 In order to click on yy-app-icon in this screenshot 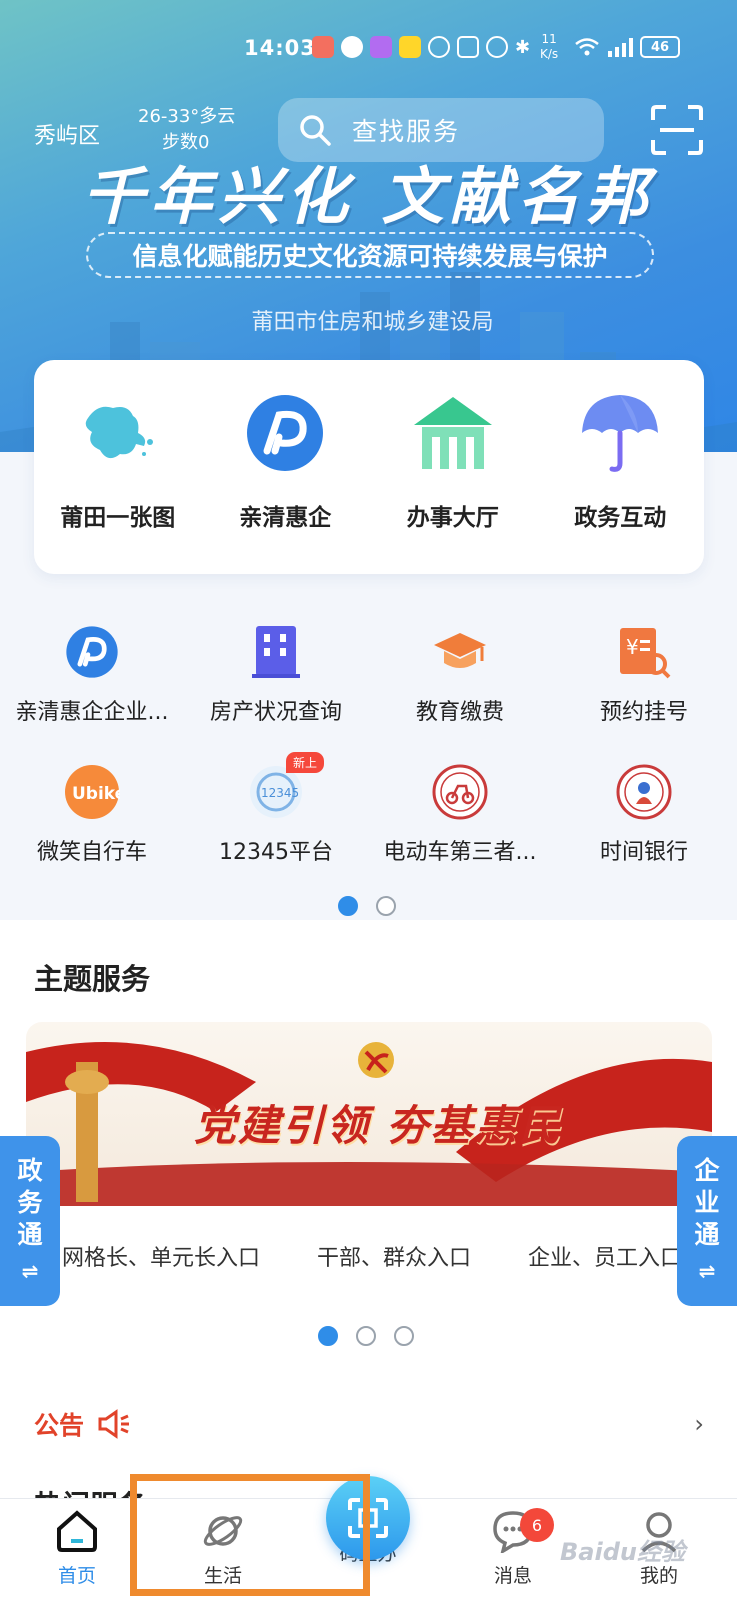, I will do `click(410, 47)`.